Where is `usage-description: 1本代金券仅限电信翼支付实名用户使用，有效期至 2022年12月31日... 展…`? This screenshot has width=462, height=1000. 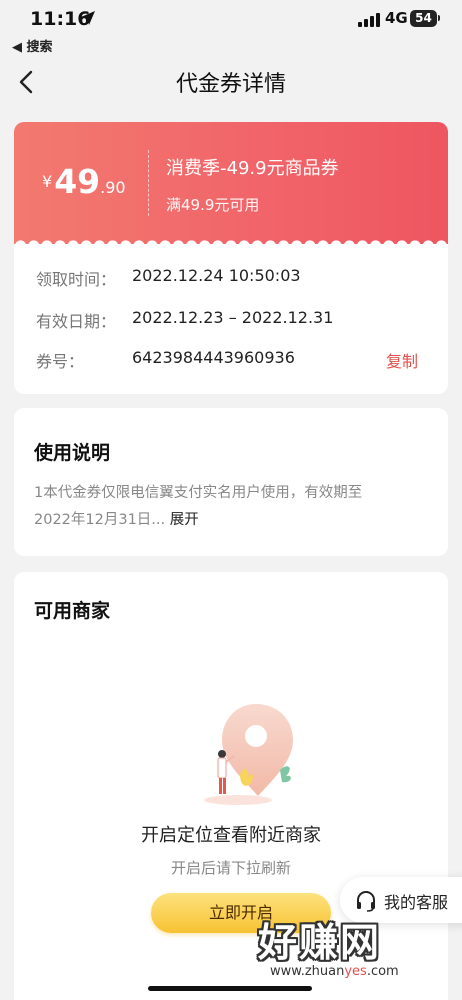 usage-description: 1本代金券仅限电信翼支付实名用户使用，有效期至 2022年12月31日... 展… is located at coordinates (234, 507).